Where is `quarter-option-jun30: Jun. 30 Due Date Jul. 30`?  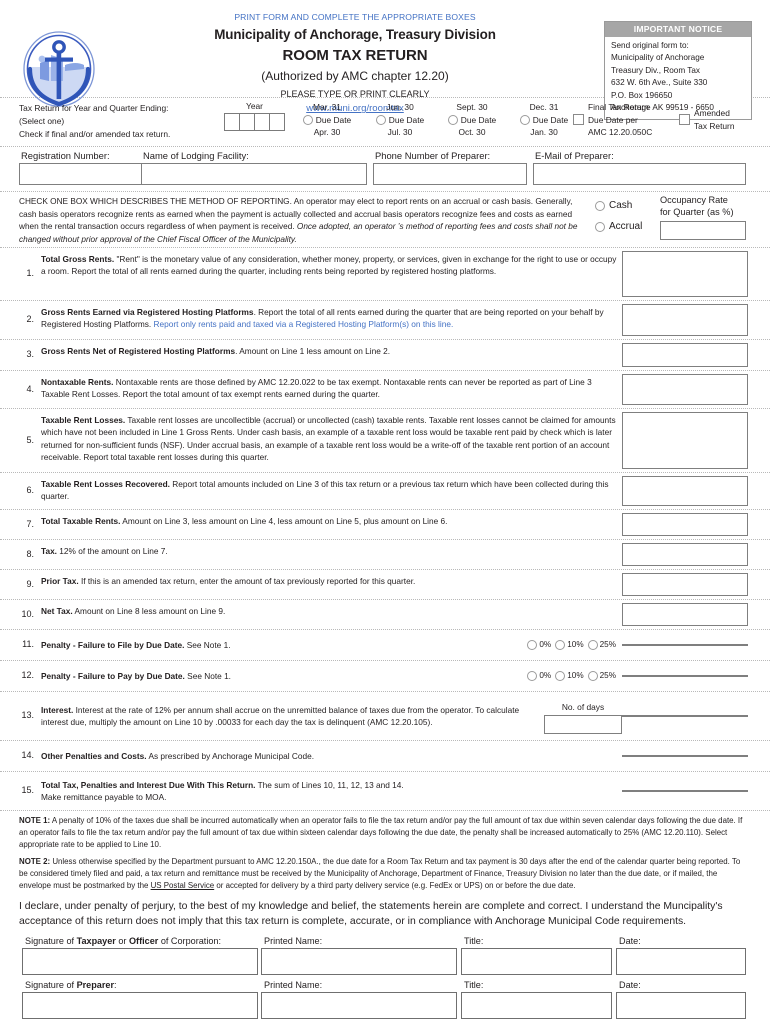
quarter-option-jun30: Jun. 30 Due Date Jul. 30 is located at coordinates (400, 120).